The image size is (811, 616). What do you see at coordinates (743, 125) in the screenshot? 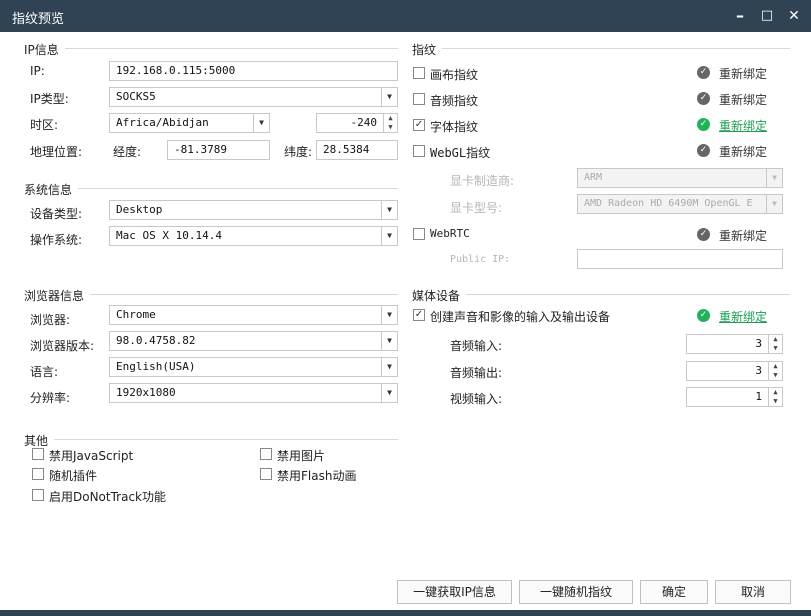
I see `rebind-font-link: 重新绑定` at bounding box center [743, 125].